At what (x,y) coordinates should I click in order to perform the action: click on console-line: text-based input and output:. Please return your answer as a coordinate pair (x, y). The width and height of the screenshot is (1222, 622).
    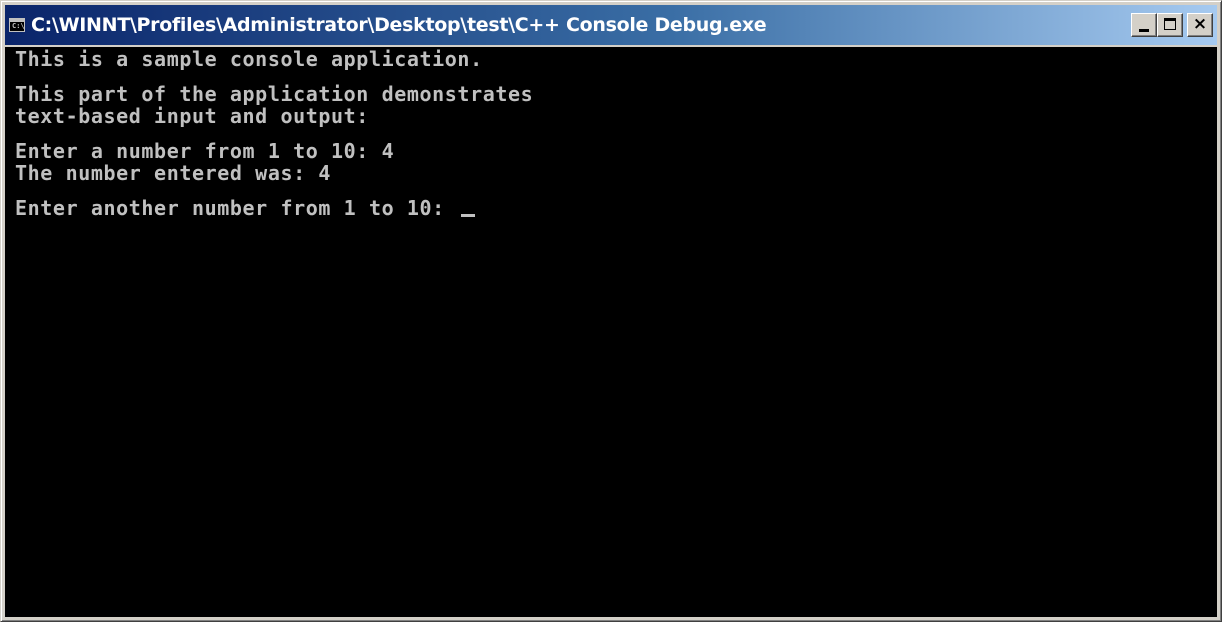
    Looking at the image, I should click on (192, 116).